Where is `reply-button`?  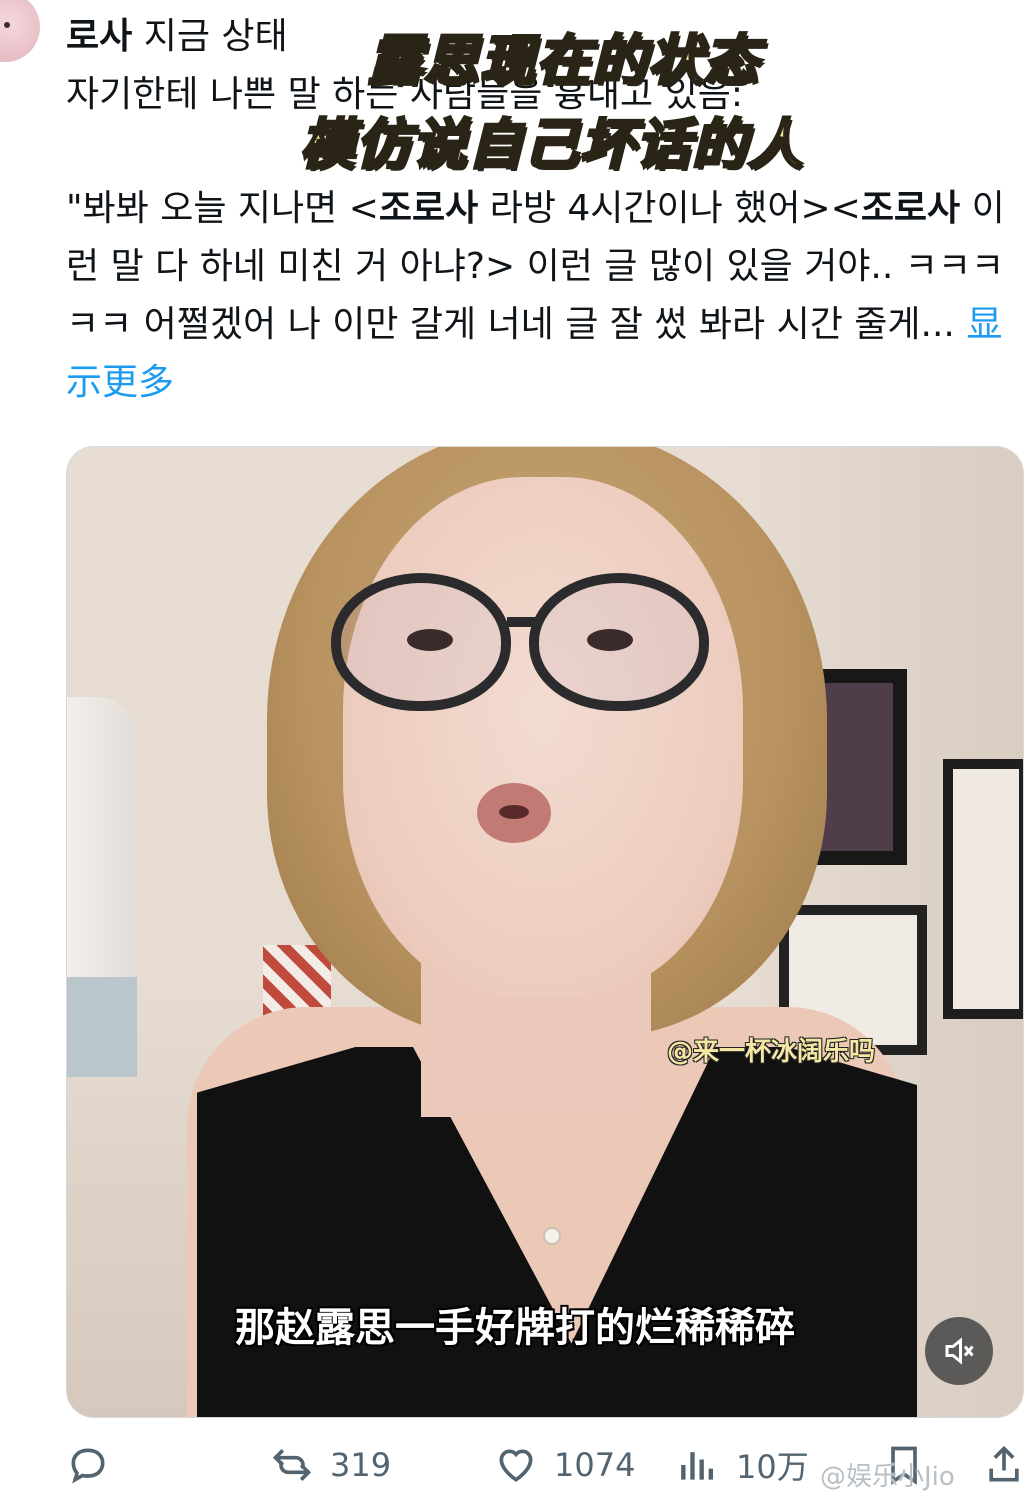 reply-button is located at coordinates (96, 1465).